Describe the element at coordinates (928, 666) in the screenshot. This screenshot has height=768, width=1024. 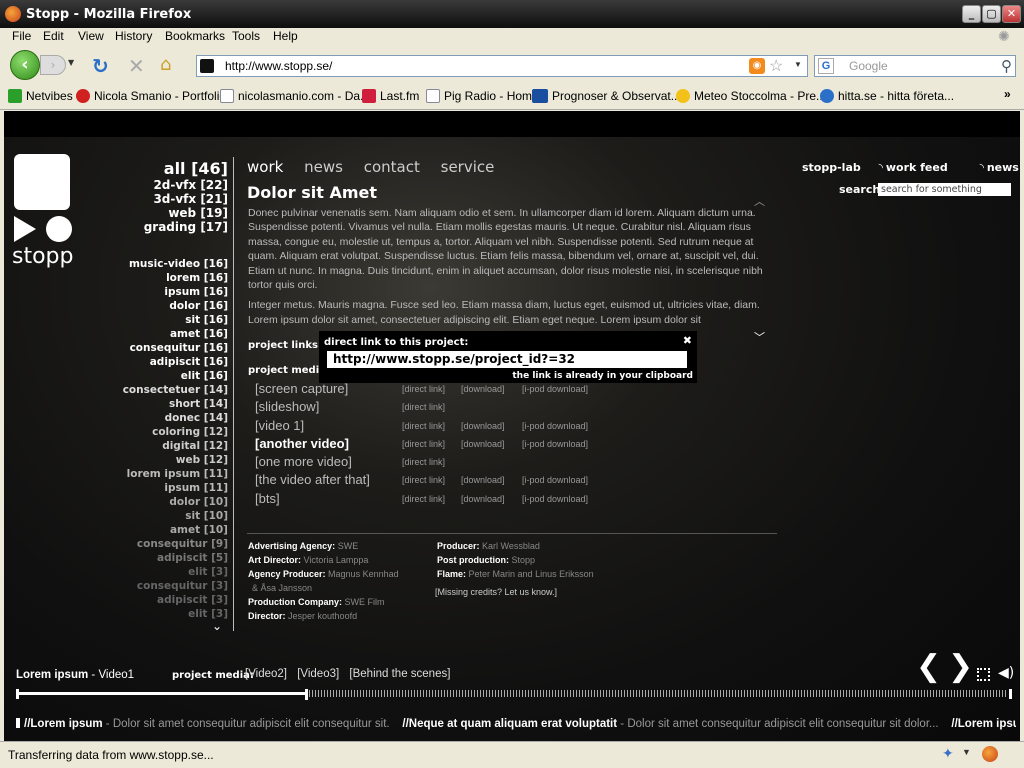
I see `previous-arrow-icon: ❮` at that location.